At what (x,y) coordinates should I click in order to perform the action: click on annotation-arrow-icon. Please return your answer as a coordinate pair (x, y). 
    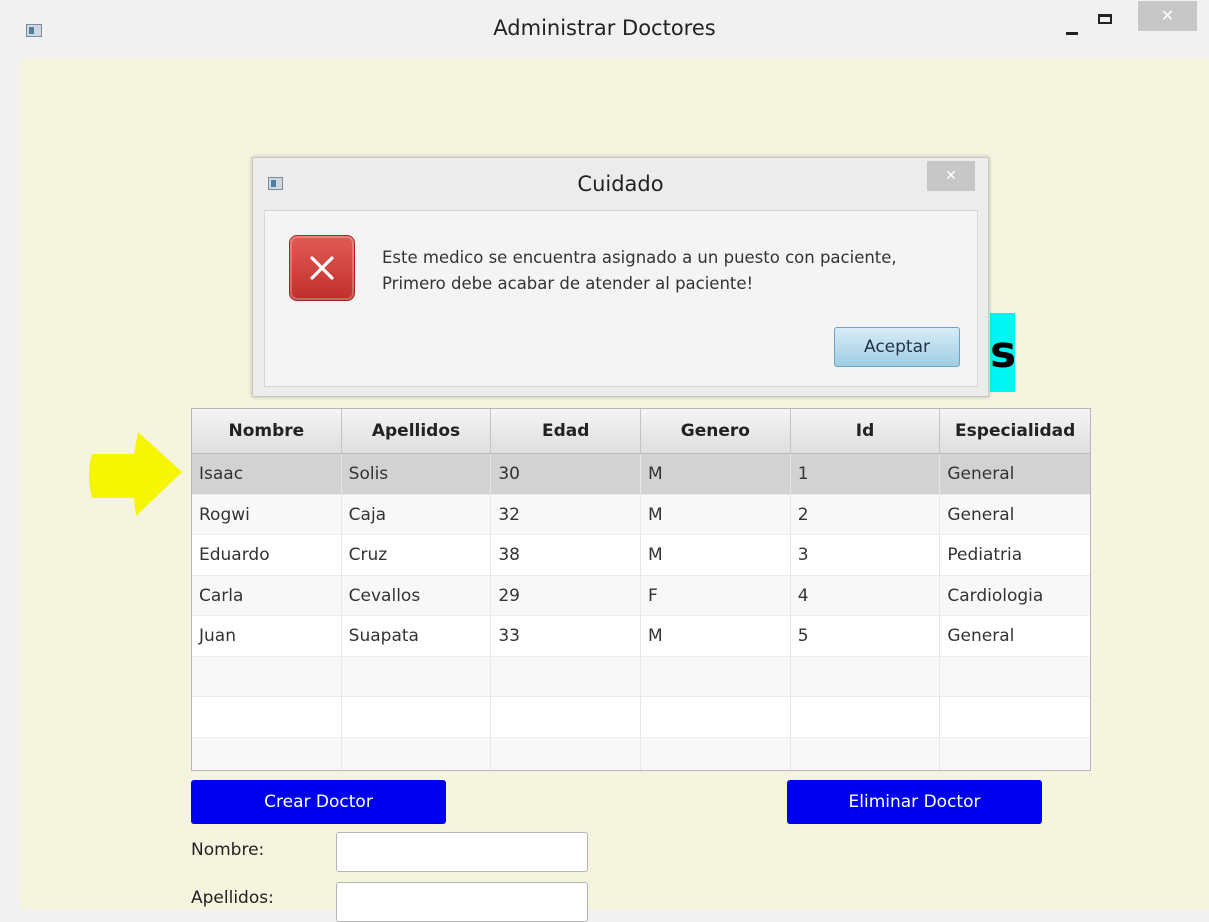
    Looking at the image, I should click on (135, 474).